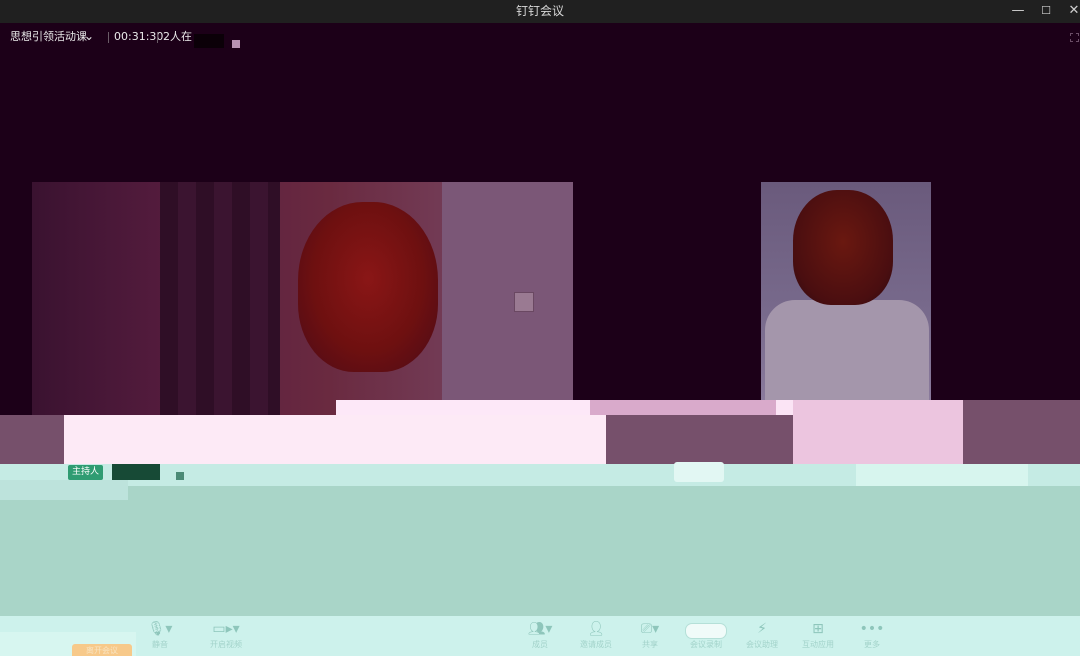  I want to click on record-label: 会议录制, so click(706, 644).